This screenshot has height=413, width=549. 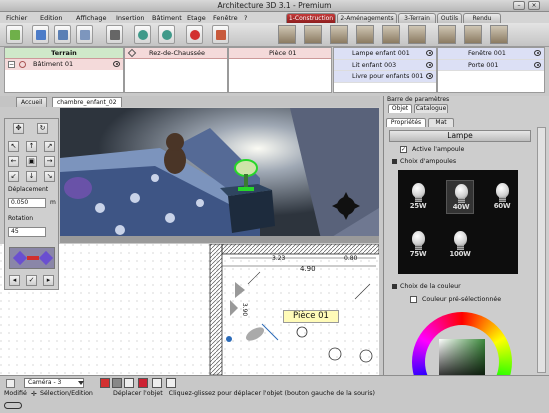 I want to click on house-icon, so click(x=221, y=35).